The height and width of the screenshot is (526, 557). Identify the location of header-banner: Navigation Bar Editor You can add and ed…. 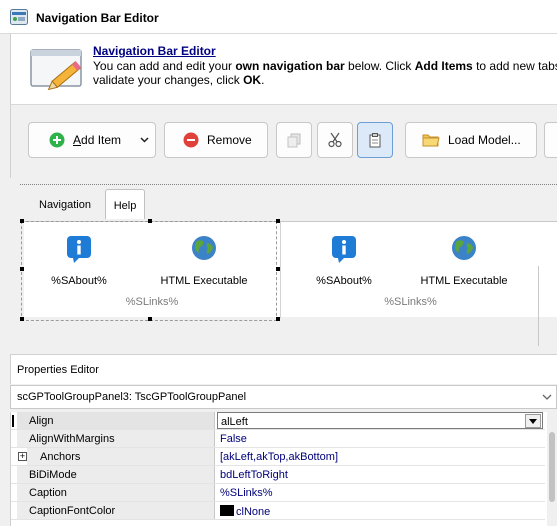
(283, 69).